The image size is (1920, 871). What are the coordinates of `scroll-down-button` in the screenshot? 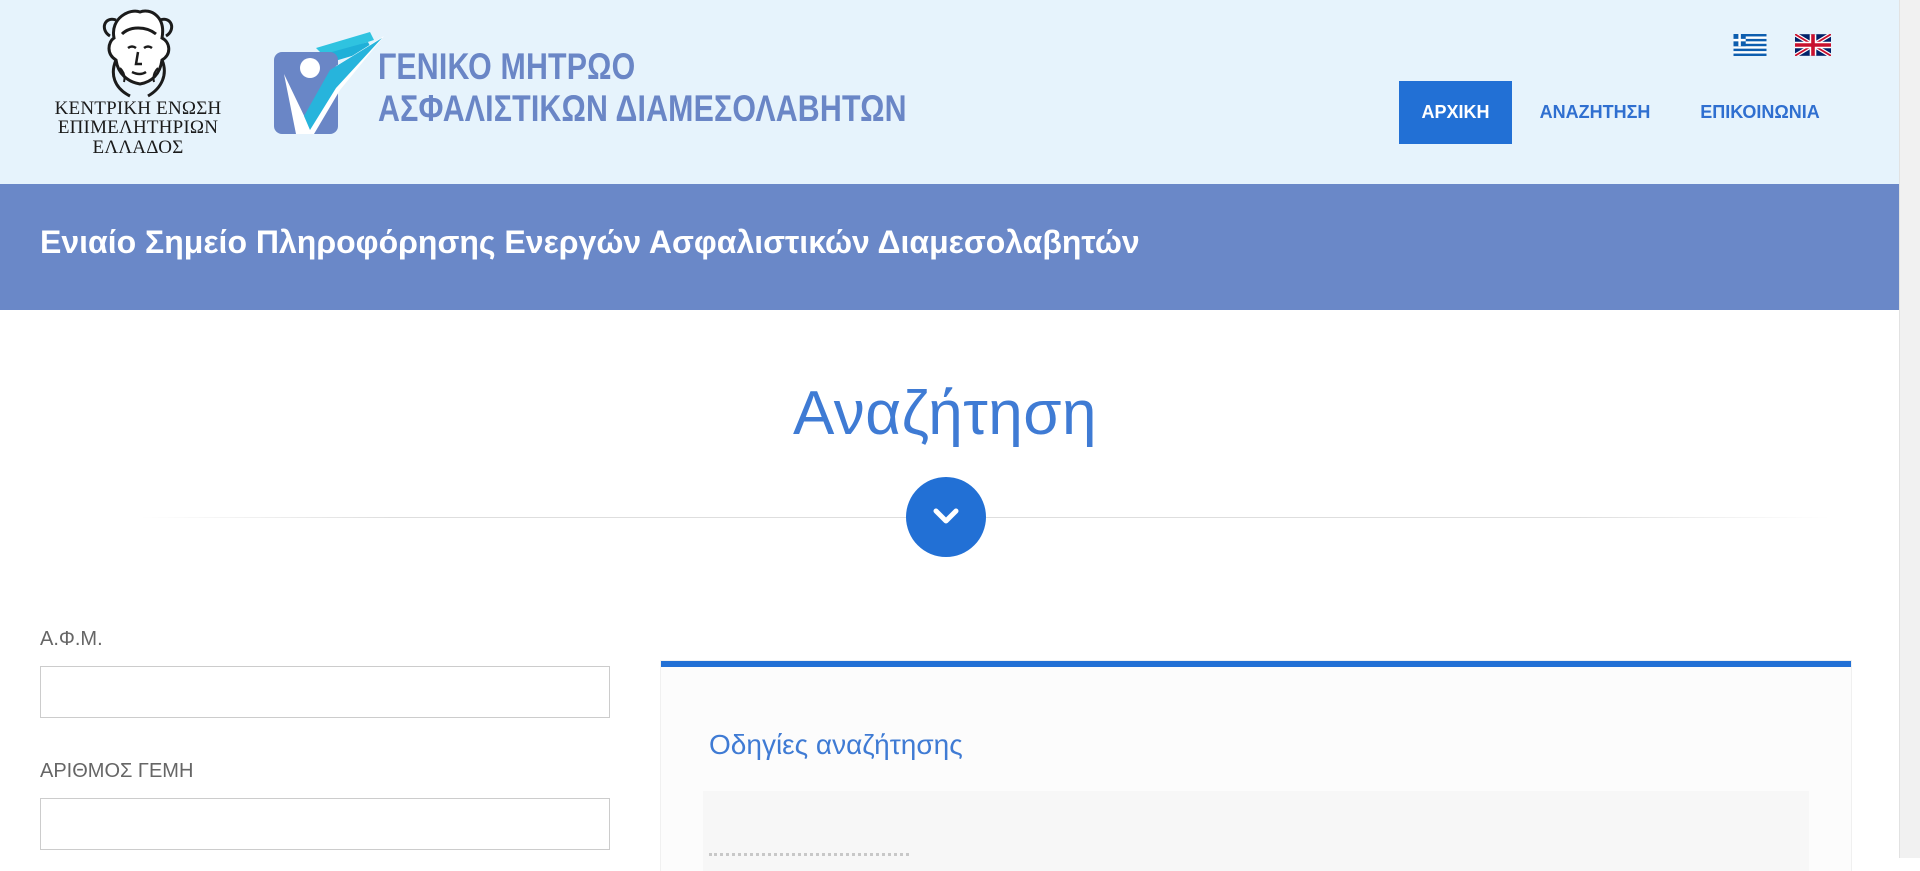 It's located at (946, 517).